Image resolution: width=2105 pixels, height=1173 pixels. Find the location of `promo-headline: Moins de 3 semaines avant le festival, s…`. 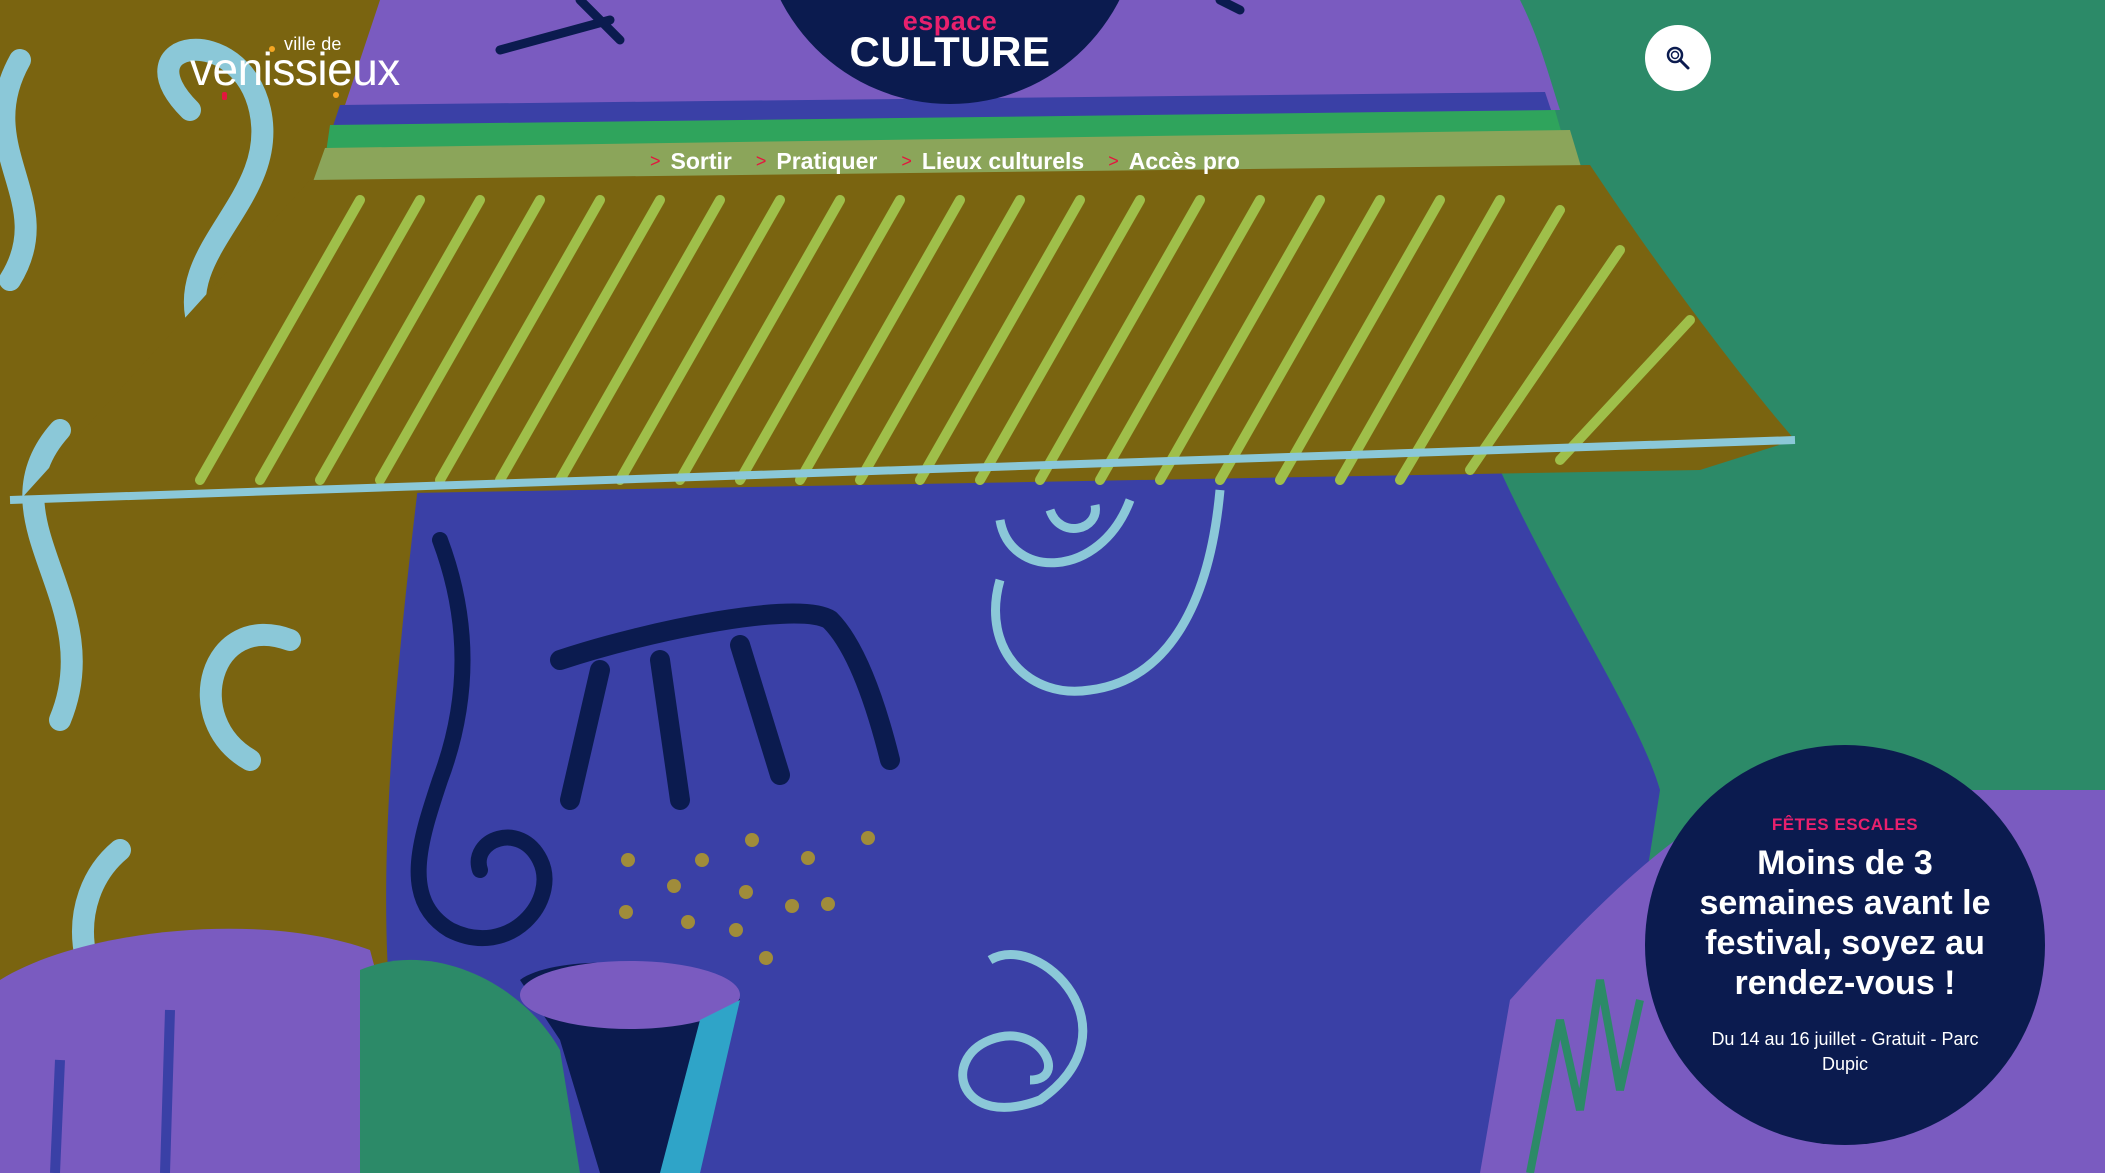

promo-headline: Moins de 3 semaines avant le festival, s… is located at coordinates (1845, 923).